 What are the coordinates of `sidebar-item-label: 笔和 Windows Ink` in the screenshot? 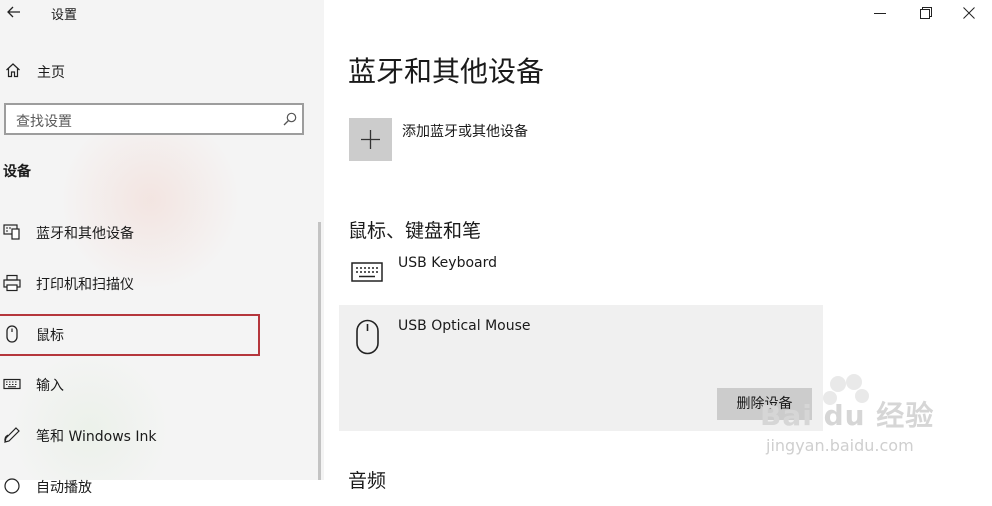 It's located at (96, 437).